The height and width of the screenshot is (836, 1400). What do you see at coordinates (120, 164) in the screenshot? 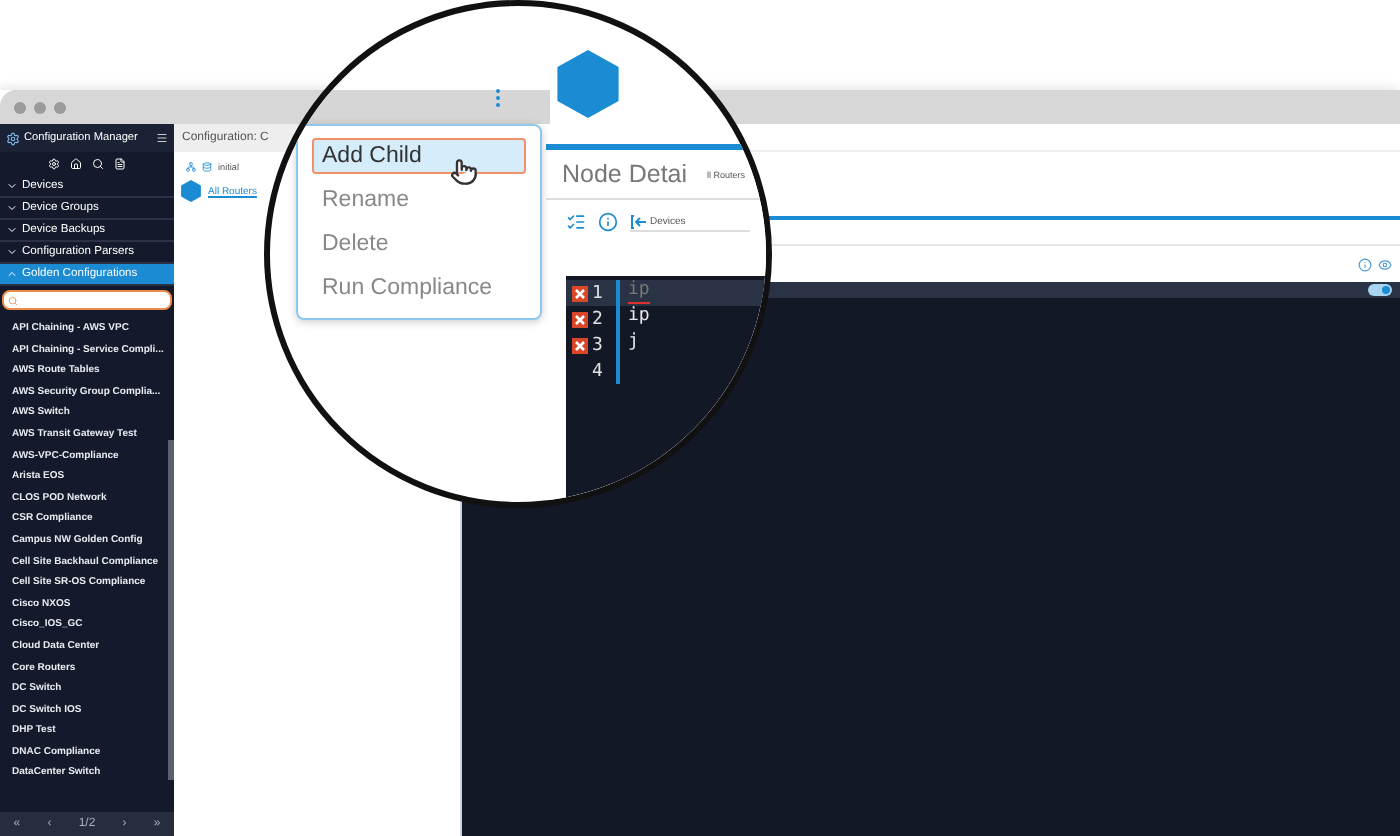
I see `document-icon` at bounding box center [120, 164].